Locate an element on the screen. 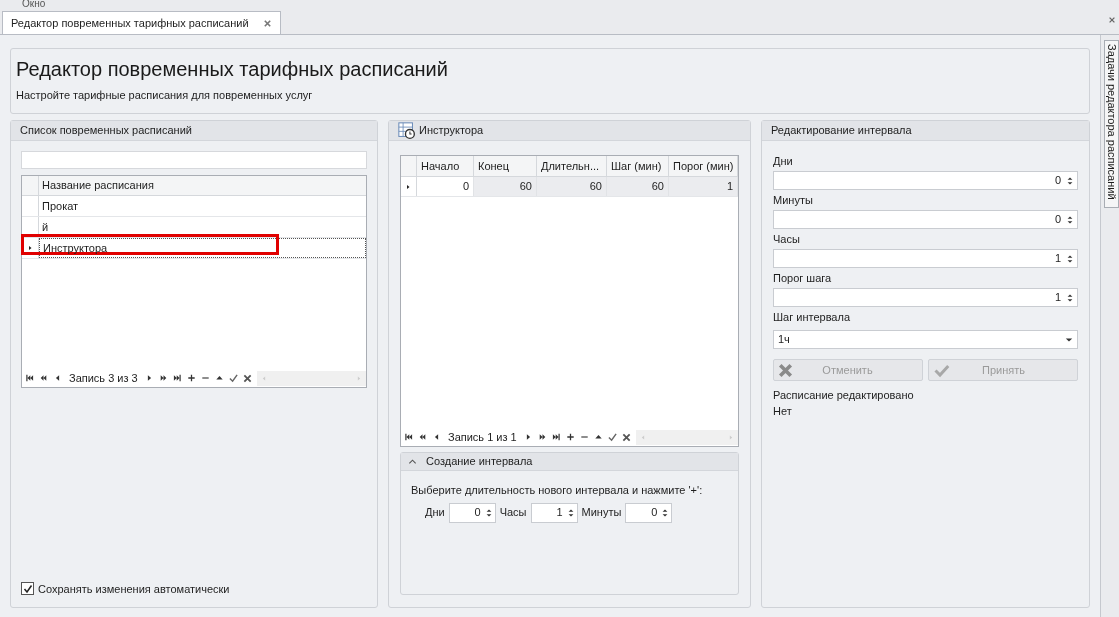  selected-row: 0 60 60 60 1 is located at coordinates (569, 187).